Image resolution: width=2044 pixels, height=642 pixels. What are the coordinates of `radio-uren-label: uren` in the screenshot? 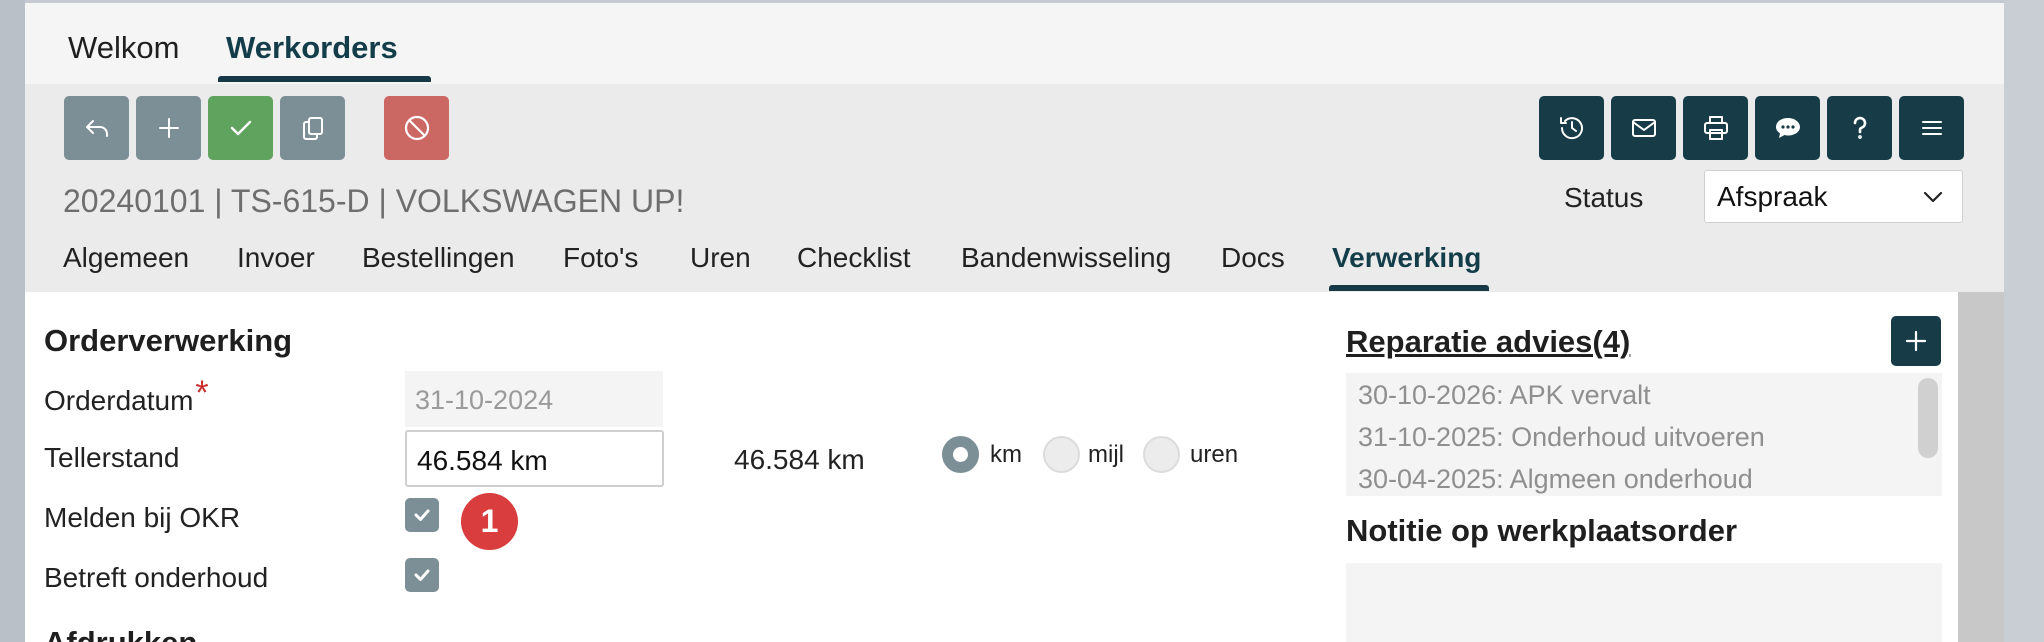 It's located at (1214, 454).